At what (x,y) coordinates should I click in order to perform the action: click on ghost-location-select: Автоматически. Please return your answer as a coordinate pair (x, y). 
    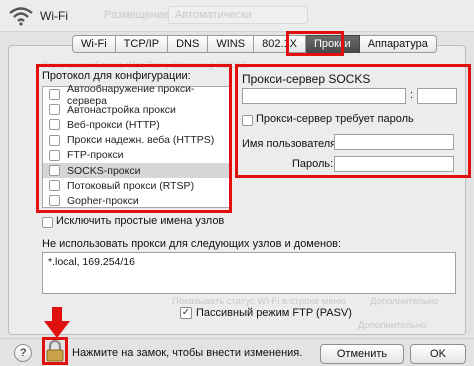
    Looking at the image, I should click on (238, 15).